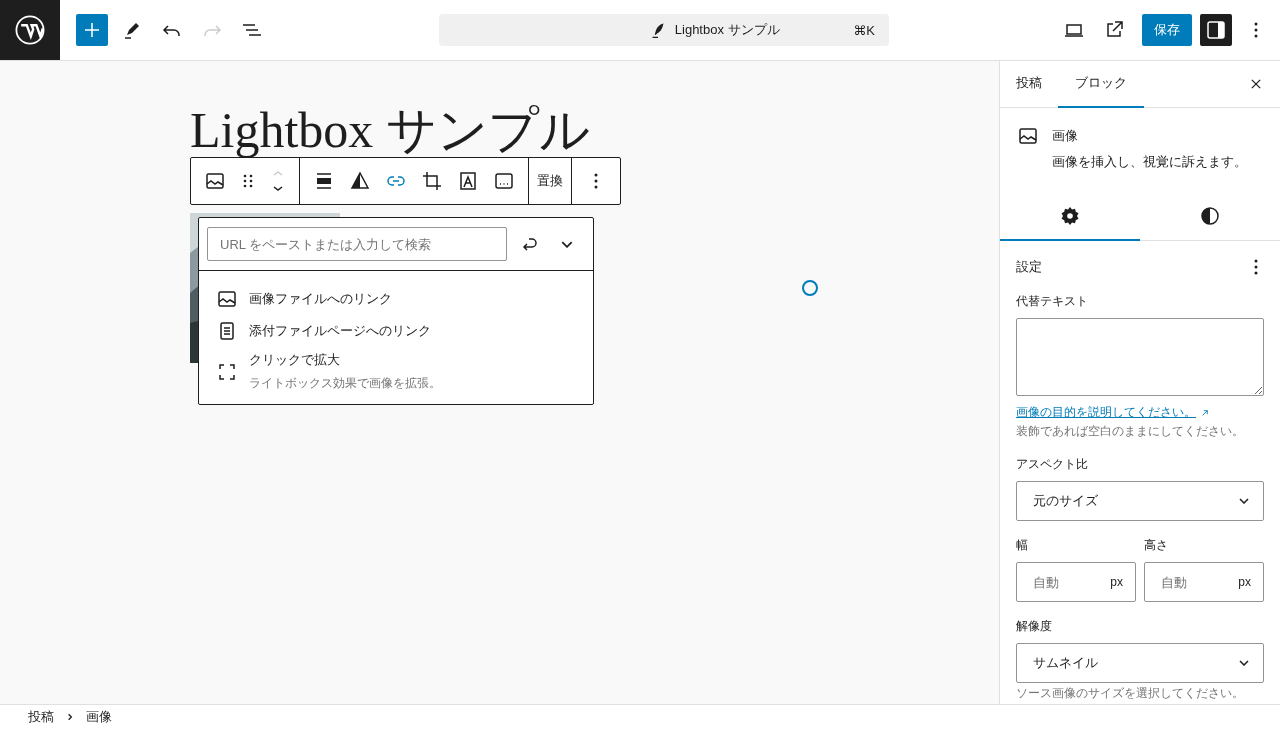 This screenshot has height=729, width=1280. Describe the element at coordinates (1140, 357) in the screenshot. I see `alt-text-field` at that location.